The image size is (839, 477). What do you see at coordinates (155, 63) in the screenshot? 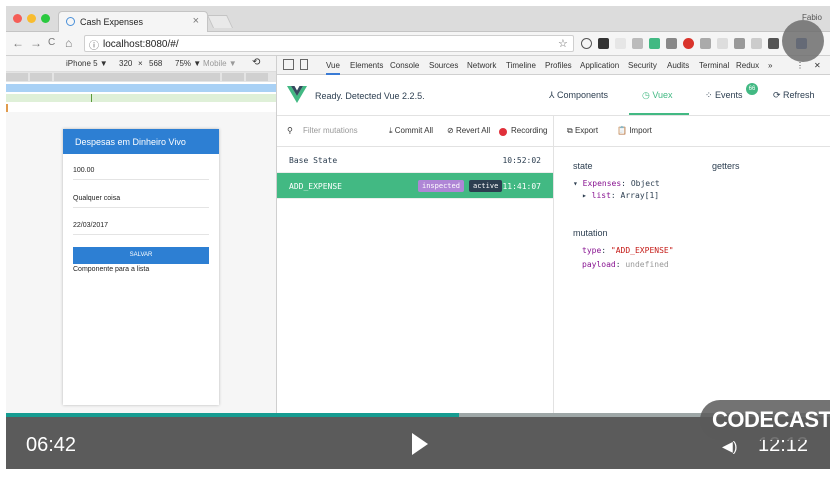
I see `device-height: 568` at bounding box center [155, 63].